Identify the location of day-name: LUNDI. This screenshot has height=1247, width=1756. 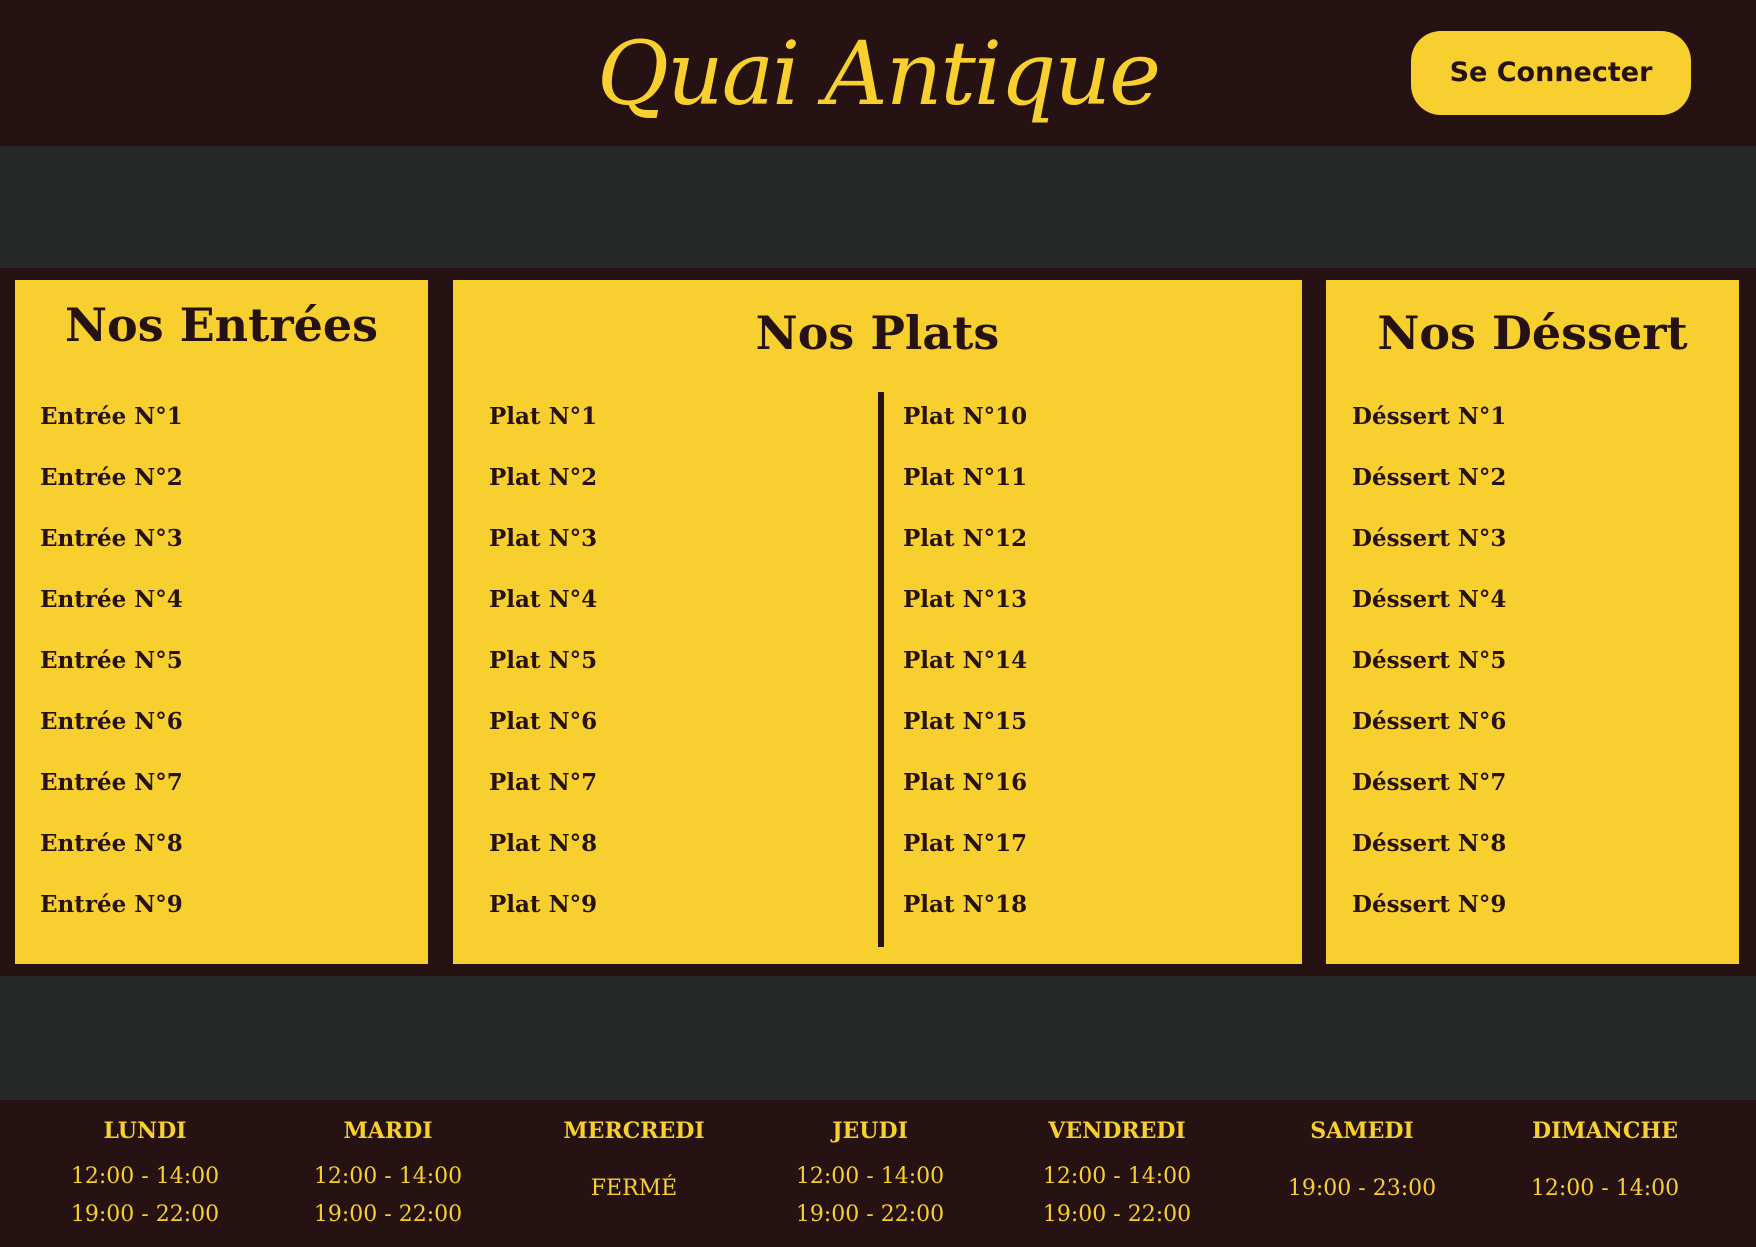
(145, 1131).